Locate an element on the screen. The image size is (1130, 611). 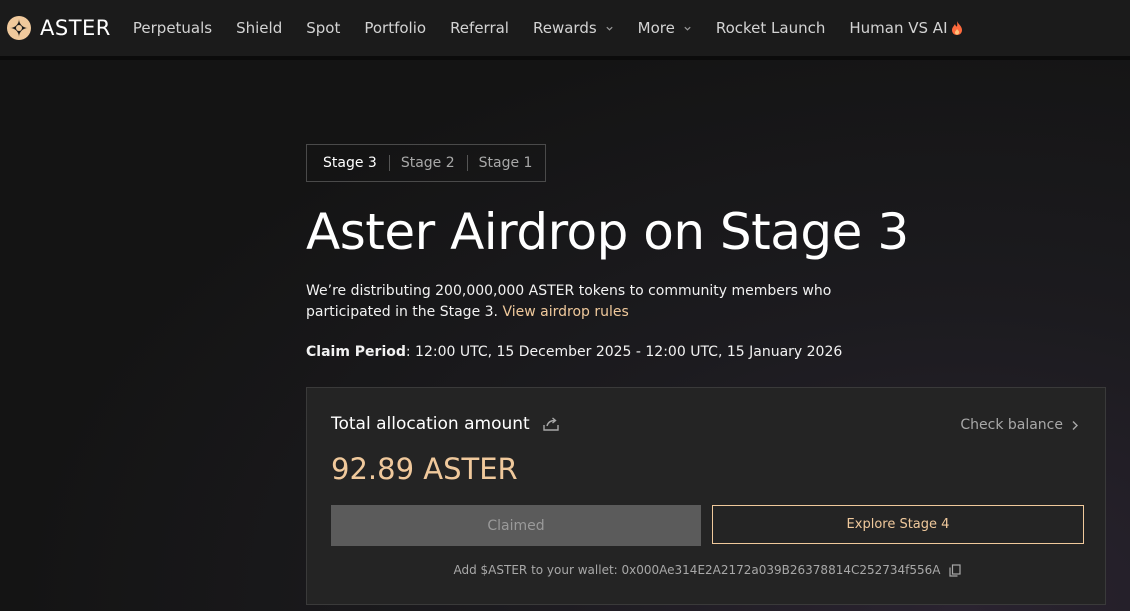
brand-name: ASTER is located at coordinates (75, 28).